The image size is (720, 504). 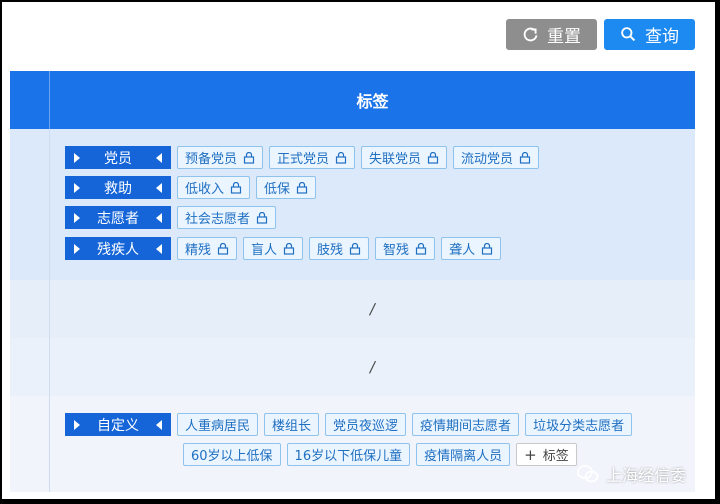 I want to click on tag-chip: 预备党员, so click(x=220, y=157).